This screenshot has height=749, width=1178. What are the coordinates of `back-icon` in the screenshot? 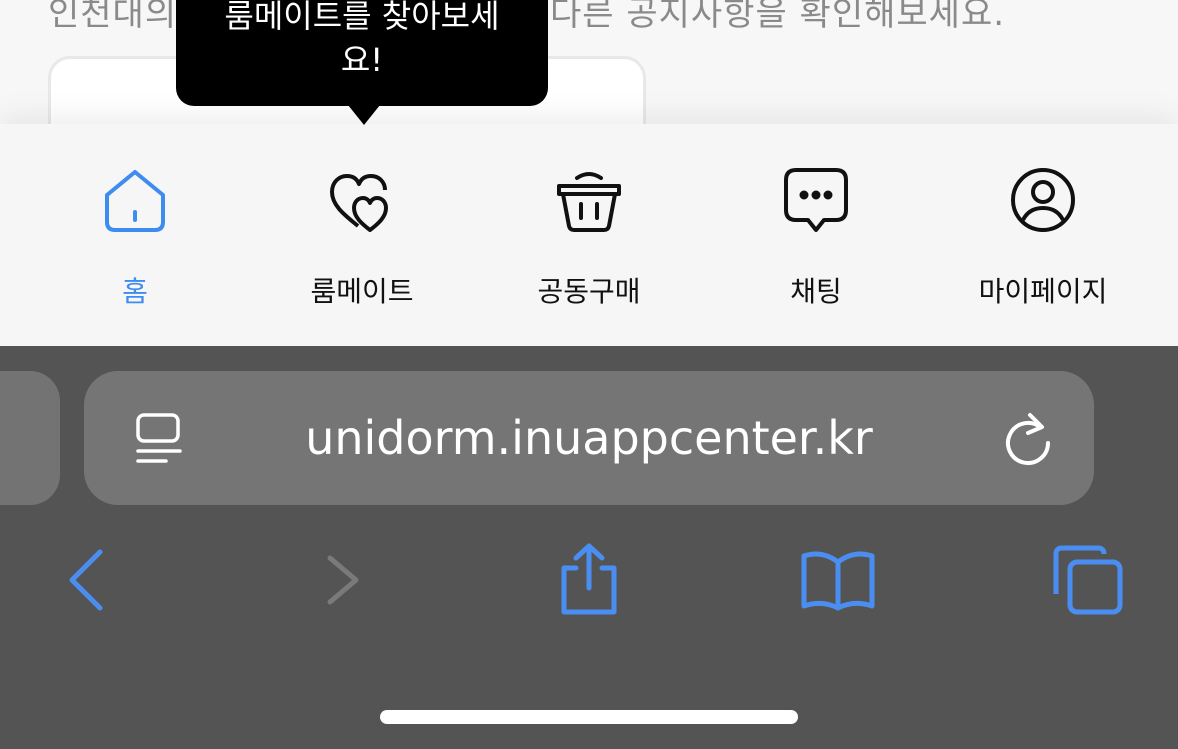 It's located at (86, 580).